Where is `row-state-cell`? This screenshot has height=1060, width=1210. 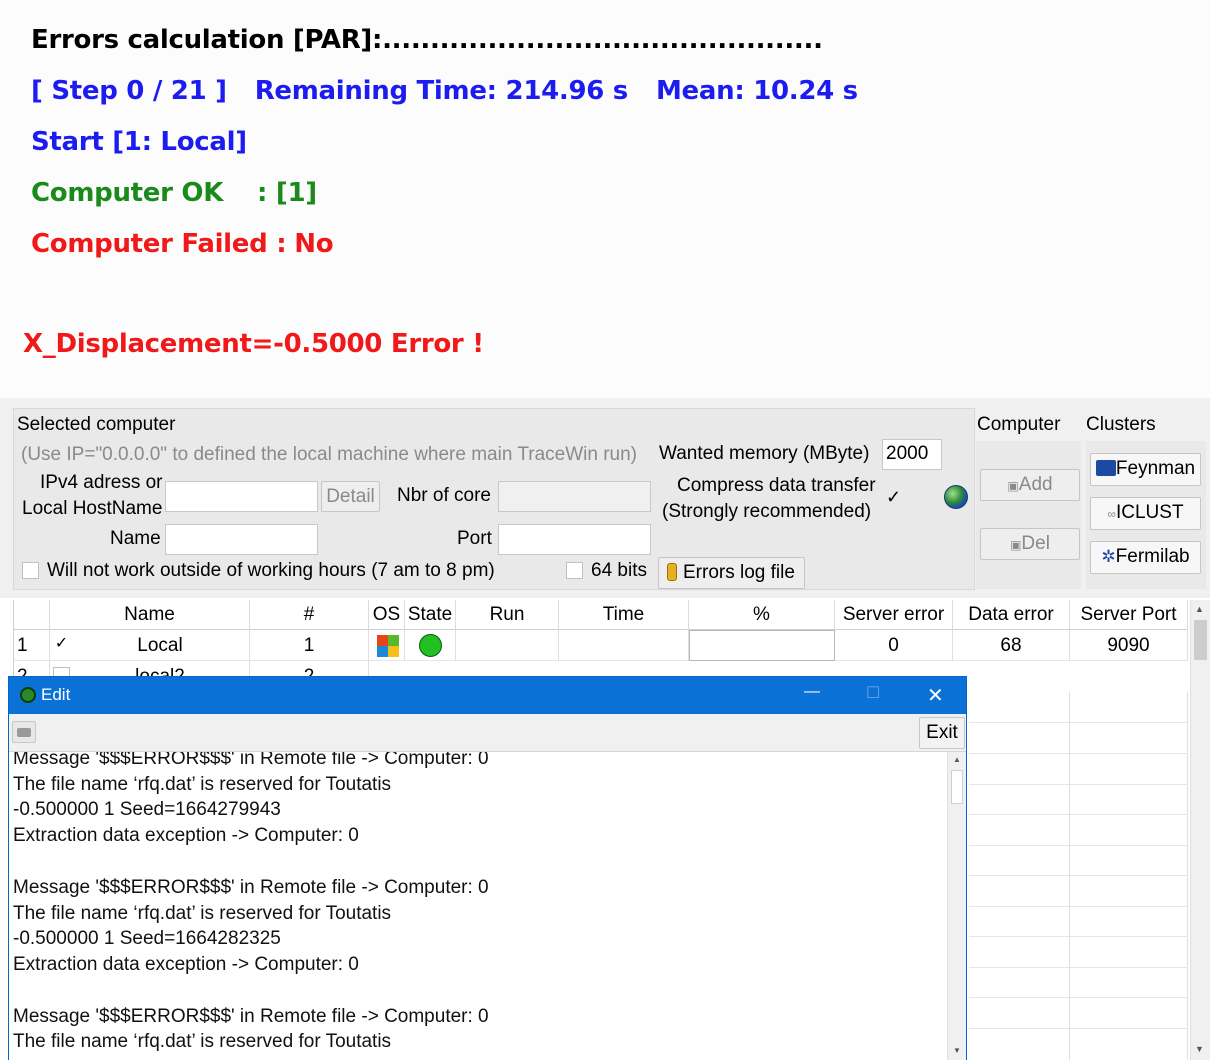
row-state-cell is located at coordinates (430, 645).